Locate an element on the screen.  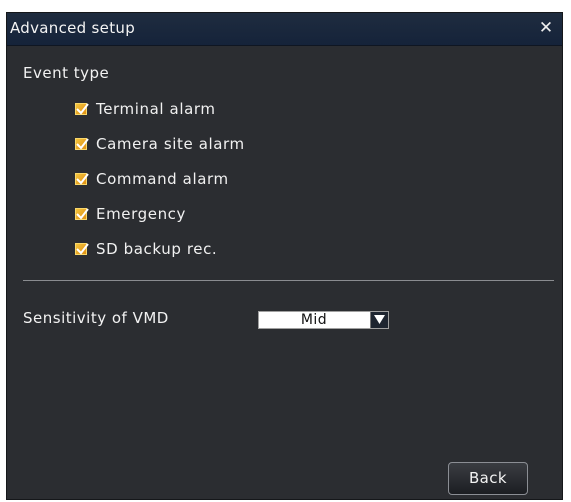
vmd-sensitivity-select: Mid is located at coordinates (323, 320).